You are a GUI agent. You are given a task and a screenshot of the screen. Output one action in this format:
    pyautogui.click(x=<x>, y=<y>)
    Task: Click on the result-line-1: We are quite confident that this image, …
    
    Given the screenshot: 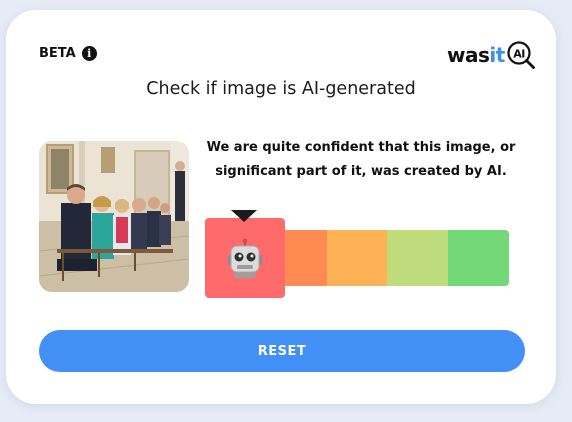 What is the action you would take?
    pyautogui.click(x=361, y=147)
    